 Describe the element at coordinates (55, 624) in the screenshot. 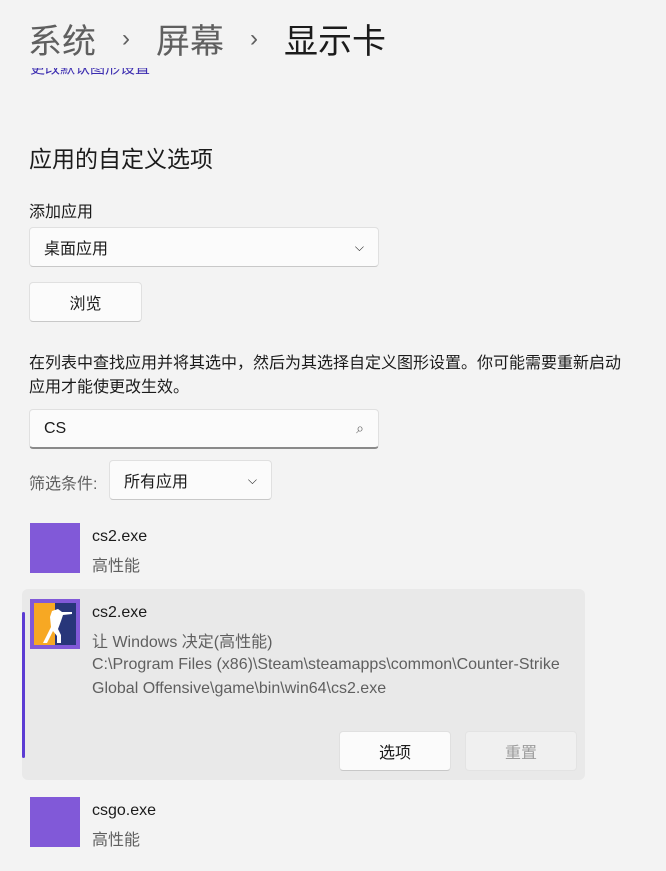

I see `counter-strike-icon` at that location.